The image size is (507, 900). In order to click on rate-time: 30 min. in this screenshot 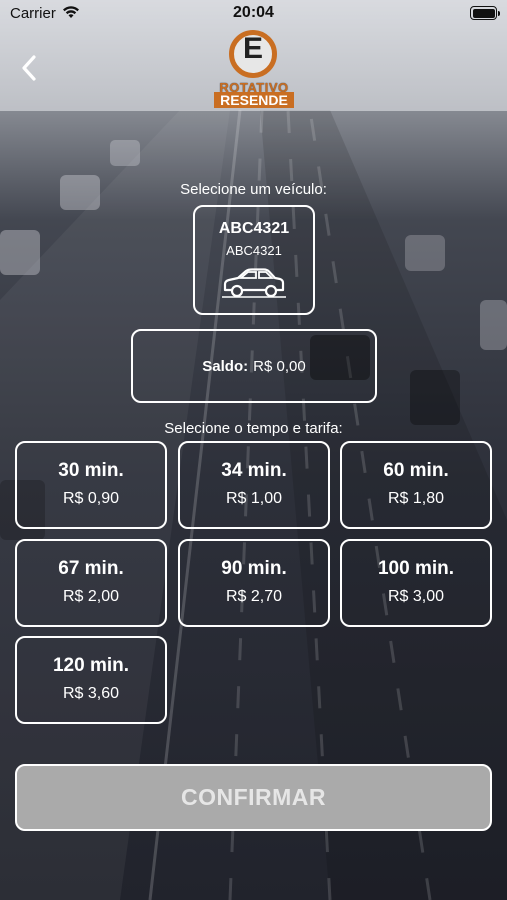, I will do `click(91, 470)`.